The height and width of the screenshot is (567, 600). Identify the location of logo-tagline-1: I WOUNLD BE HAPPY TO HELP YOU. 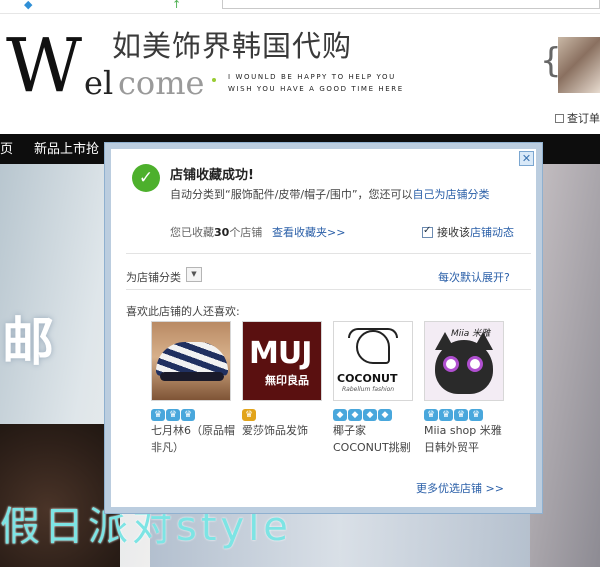
(312, 77).